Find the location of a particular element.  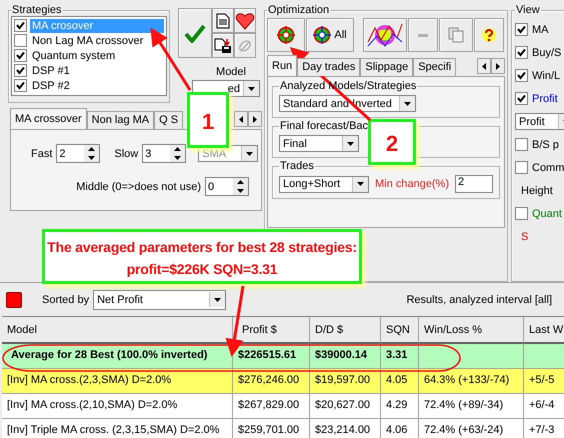

table-cell: $226515.61 is located at coordinates (271, 356).